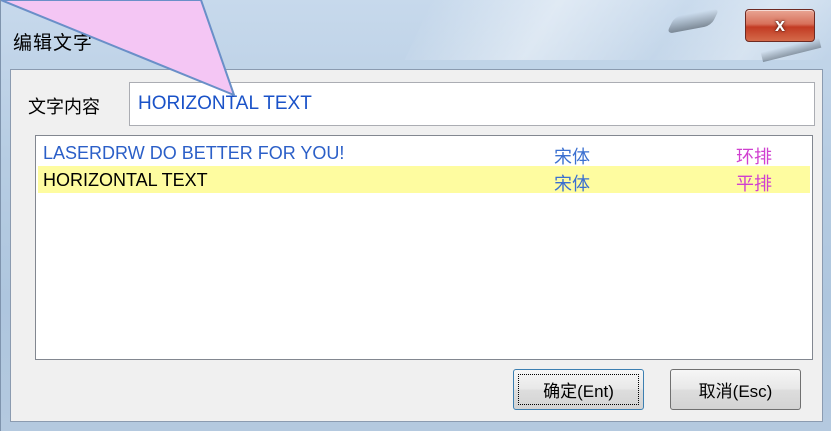 This screenshot has height=431, width=831. I want to click on callout-annotation, so click(118, 48).